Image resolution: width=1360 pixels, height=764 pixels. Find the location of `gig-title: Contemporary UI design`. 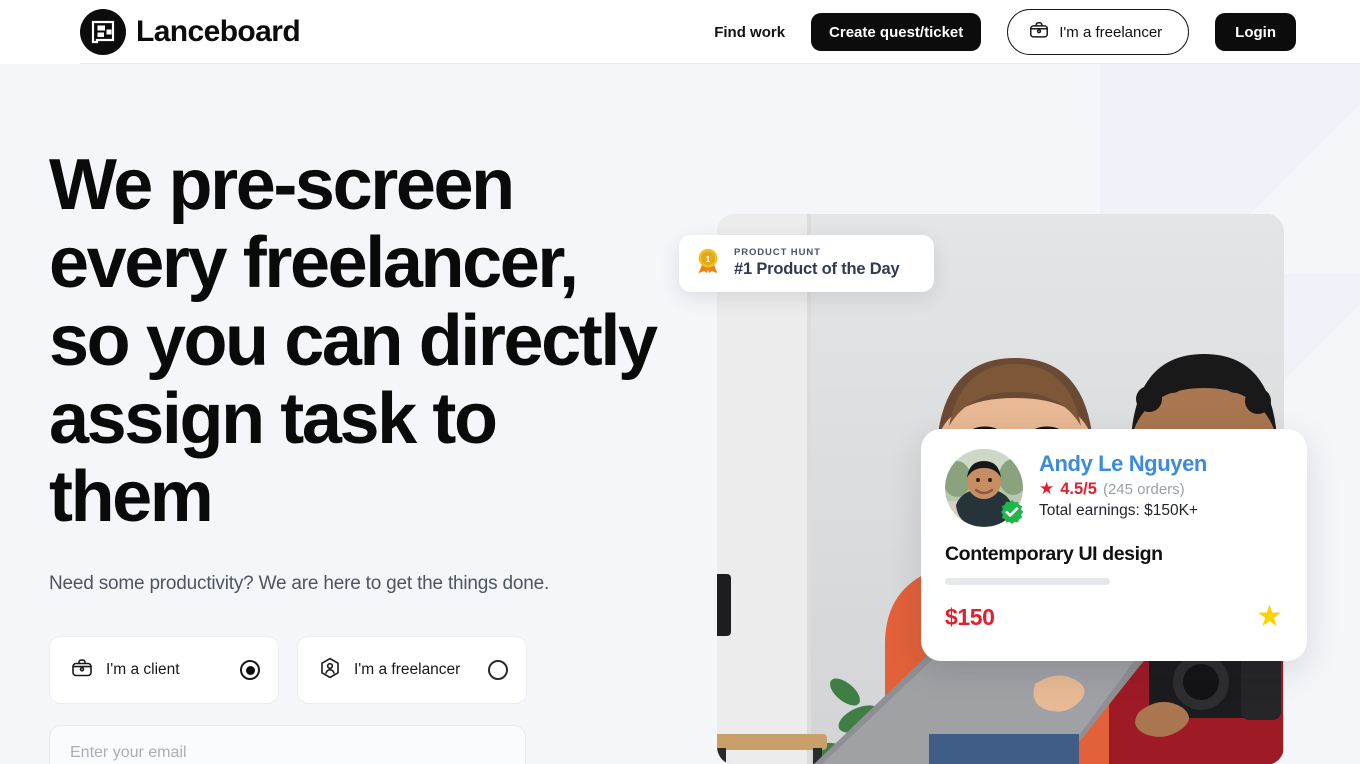

gig-title: Contemporary UI design is located at coordinates (1054, 554).